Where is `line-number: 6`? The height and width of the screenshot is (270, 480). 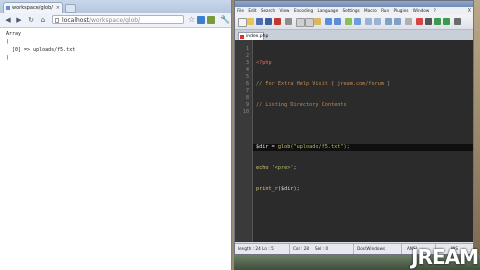
line-number: 6 is located at coordinates (247, 84).